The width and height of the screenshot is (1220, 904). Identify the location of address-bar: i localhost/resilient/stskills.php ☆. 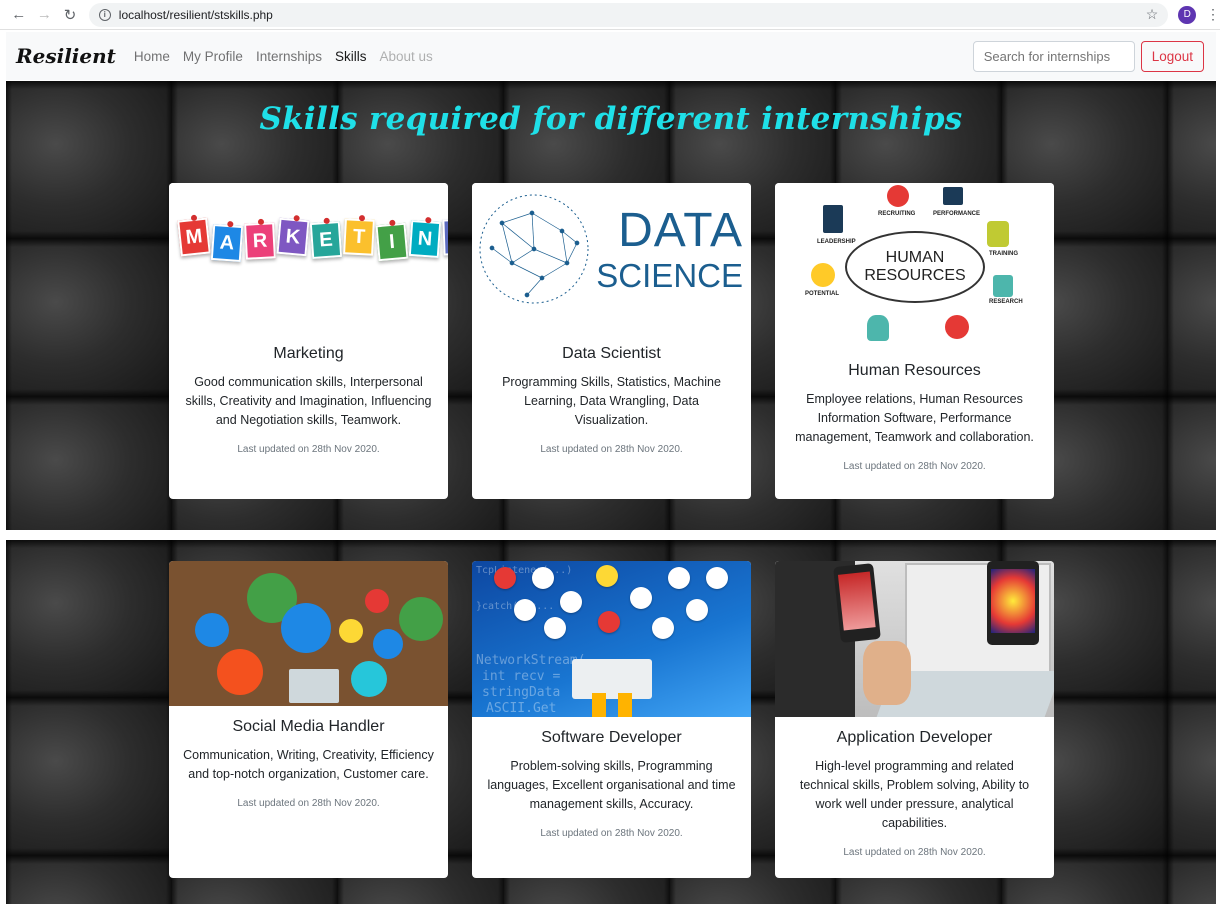
(628, 14).